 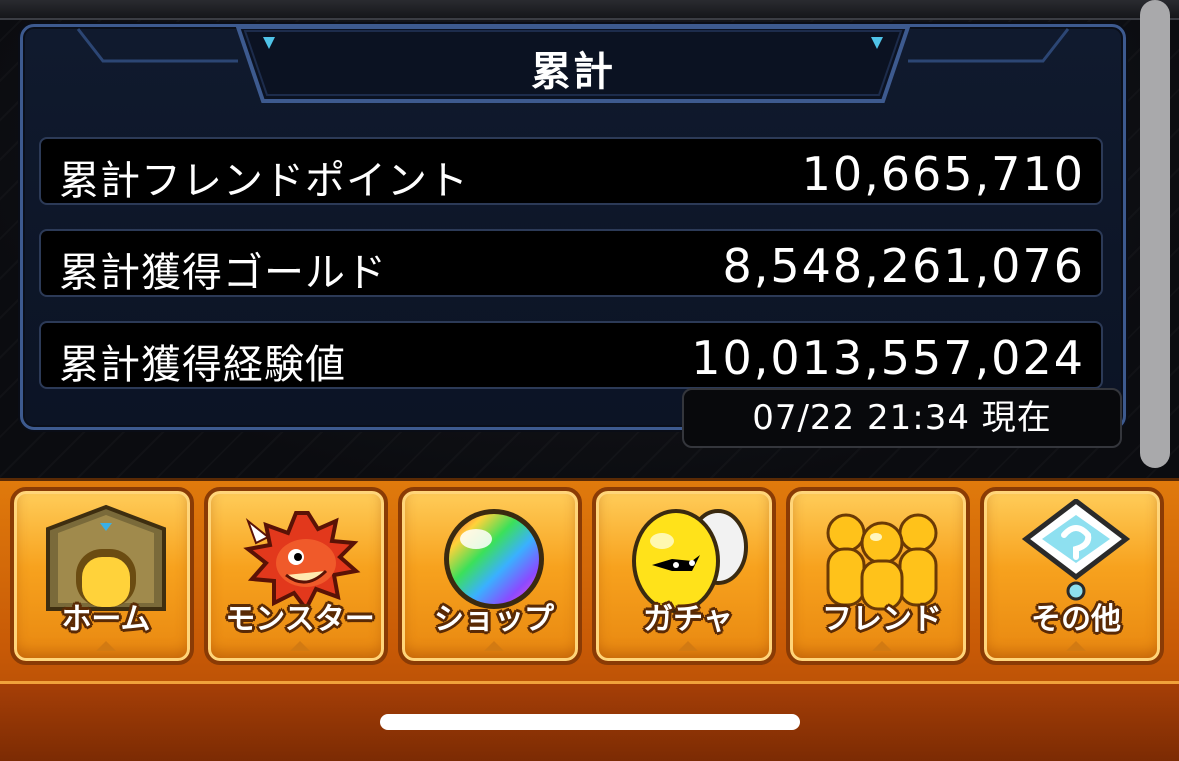 I want to click on stat-value: 10,013,557,024, so click(x=888, y=358).